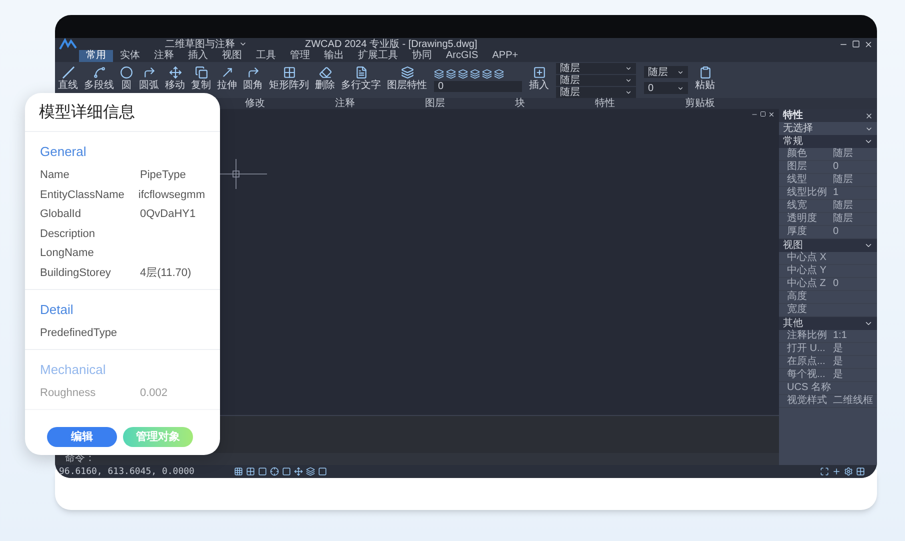 The height and width of the screenshot is (541, 905). I want to click on menu-tab: 注释, so click(164, 56).